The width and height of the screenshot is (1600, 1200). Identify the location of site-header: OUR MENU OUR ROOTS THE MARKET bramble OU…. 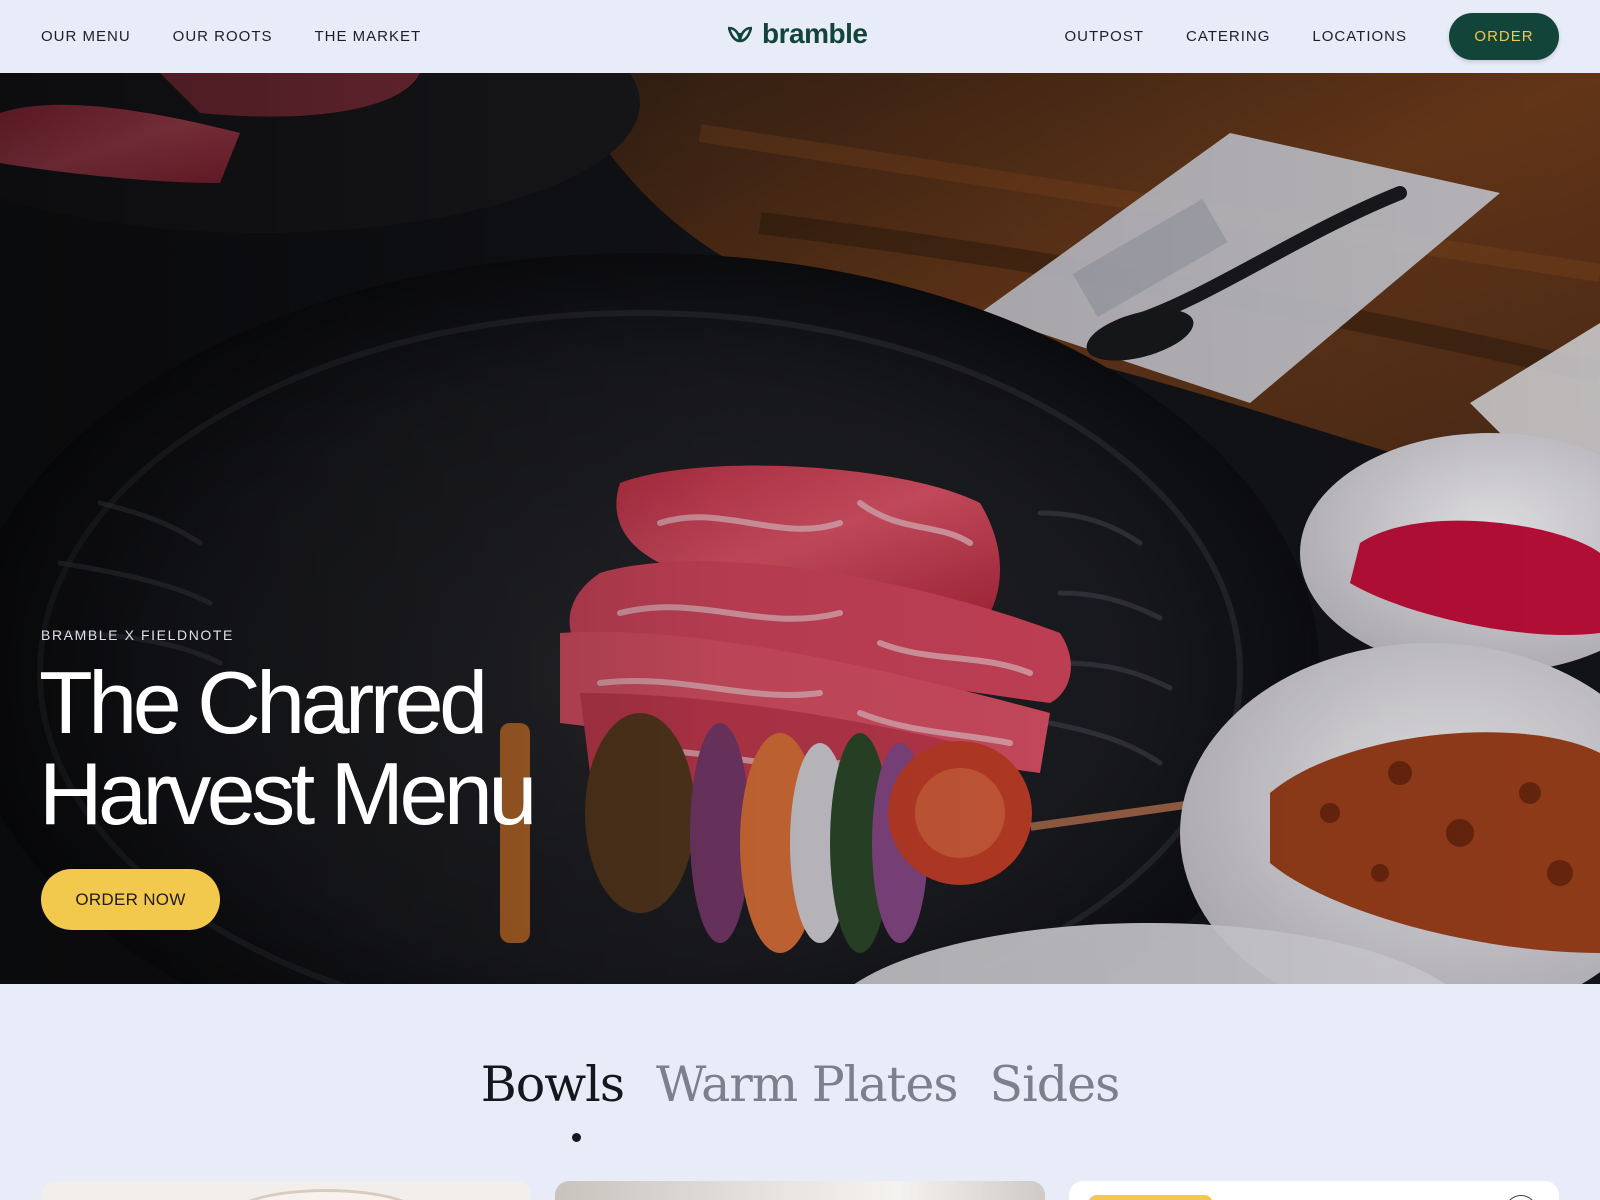
(800, 36).